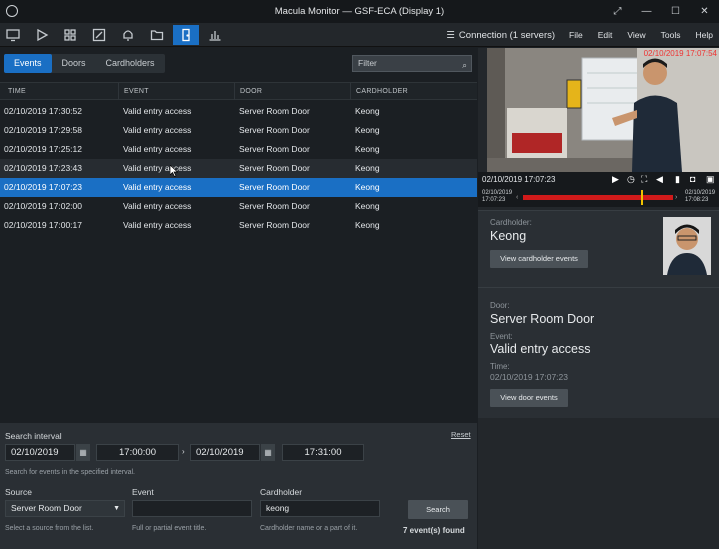 Image resolution: width=719 pixels, height=549 pixels. Describe the element at coordinates (631, 179) in the screenshot. I see `clock-icon: ◷` at that location.